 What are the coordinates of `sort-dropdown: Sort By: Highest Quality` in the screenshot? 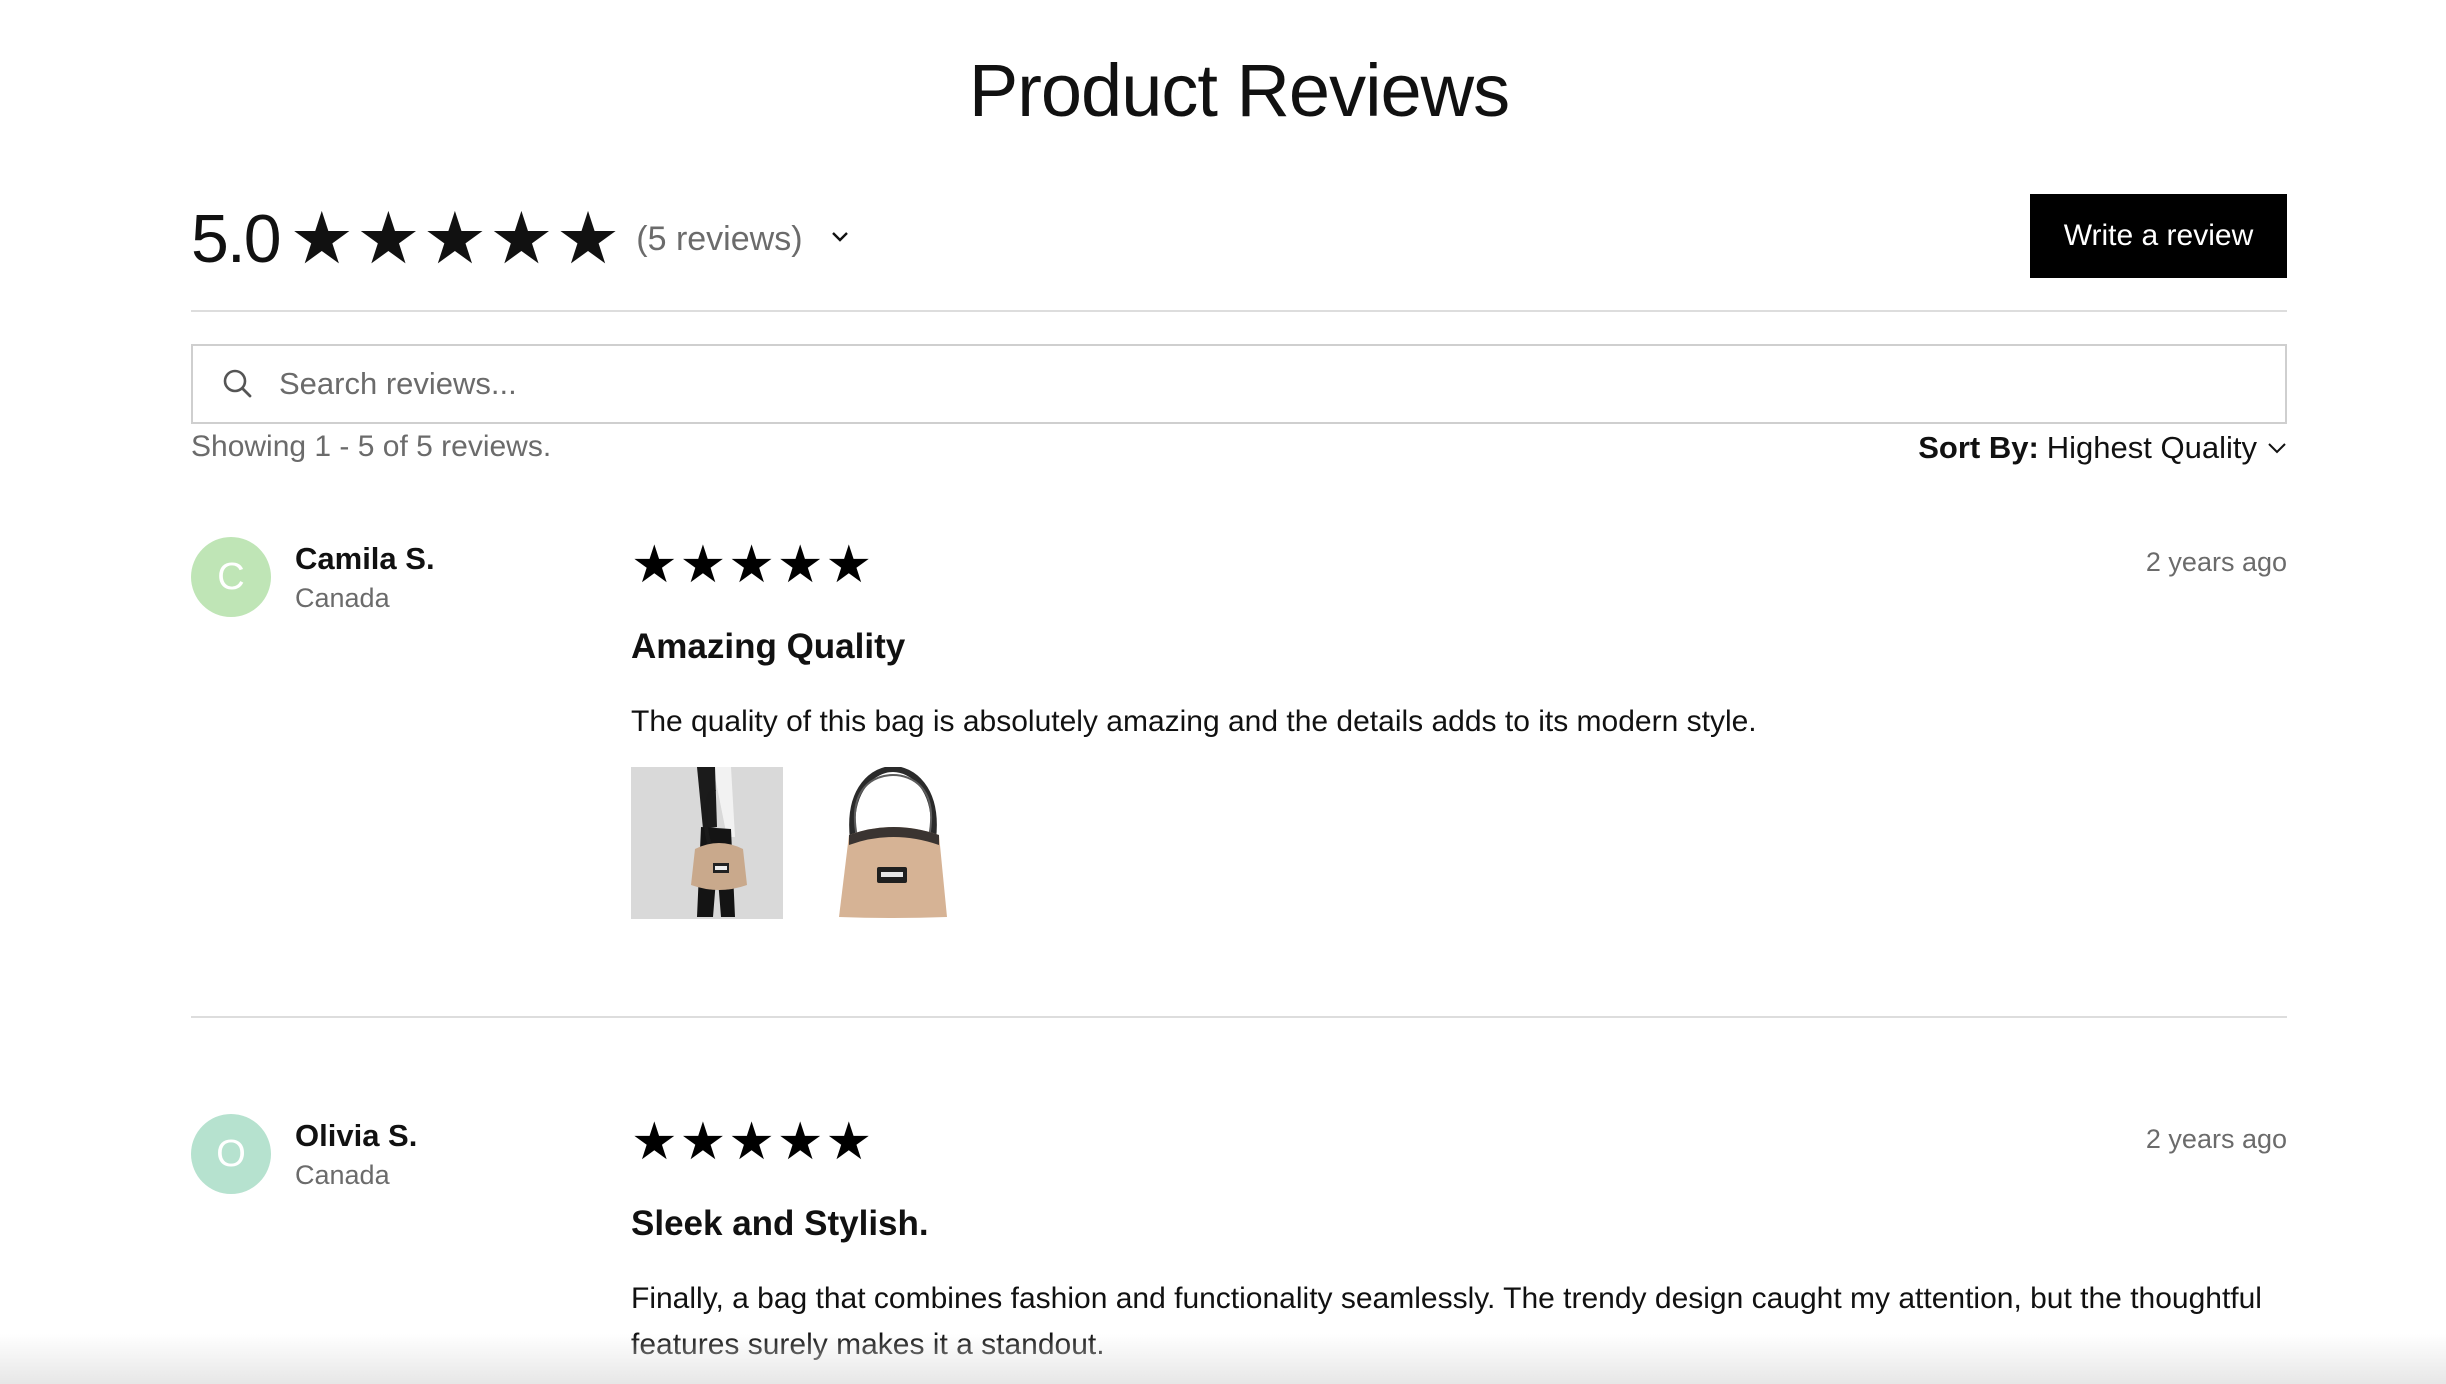 It's located at (2102, 448).